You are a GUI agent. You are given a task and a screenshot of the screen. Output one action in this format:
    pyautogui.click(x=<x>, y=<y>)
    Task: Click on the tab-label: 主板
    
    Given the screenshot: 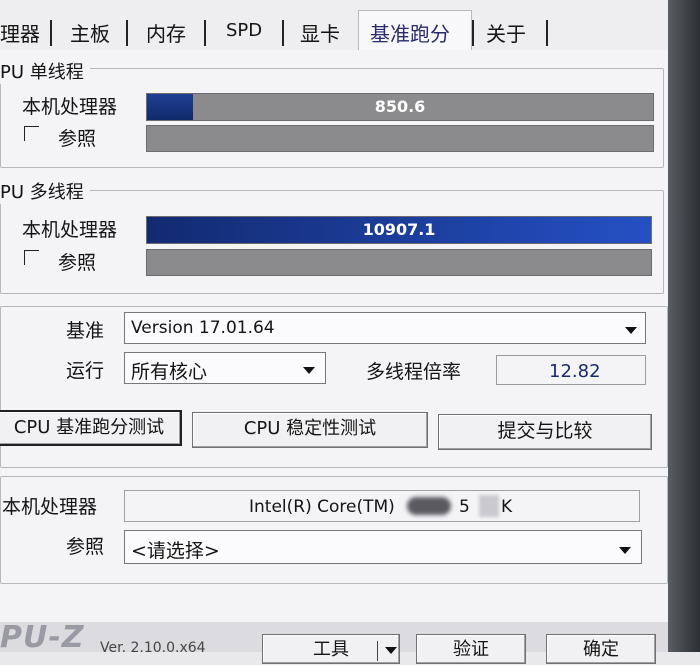 What is the action you would take?
    pyautogui.click(x=90, y=34)
    